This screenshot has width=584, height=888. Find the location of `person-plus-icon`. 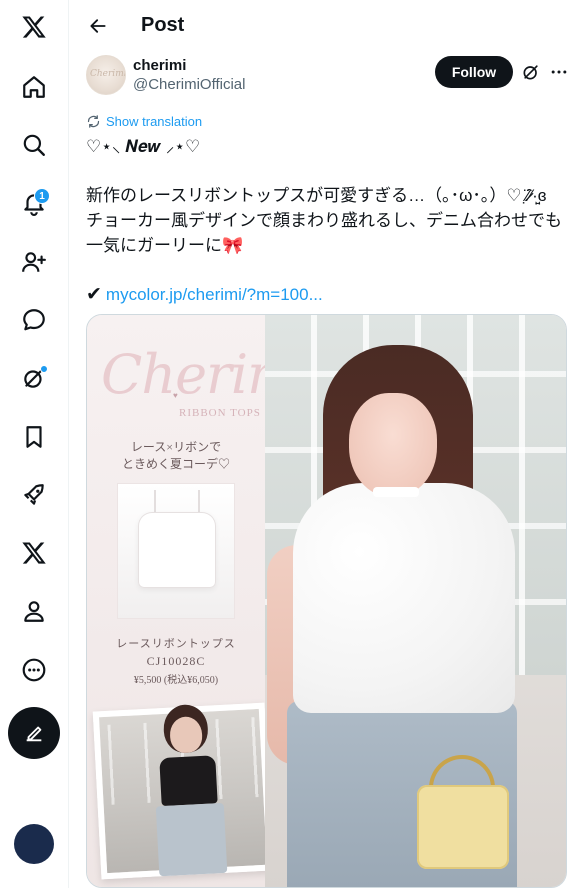

person-plus-icon is located at coordinates (34, 262).